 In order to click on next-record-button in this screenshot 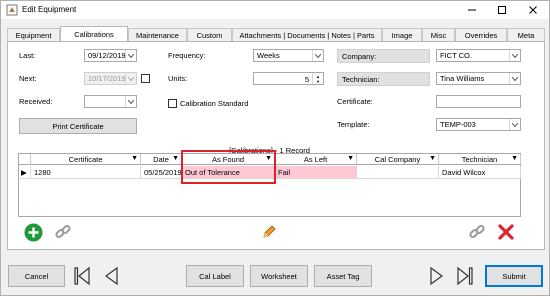, I will do `click(437, 276)`.